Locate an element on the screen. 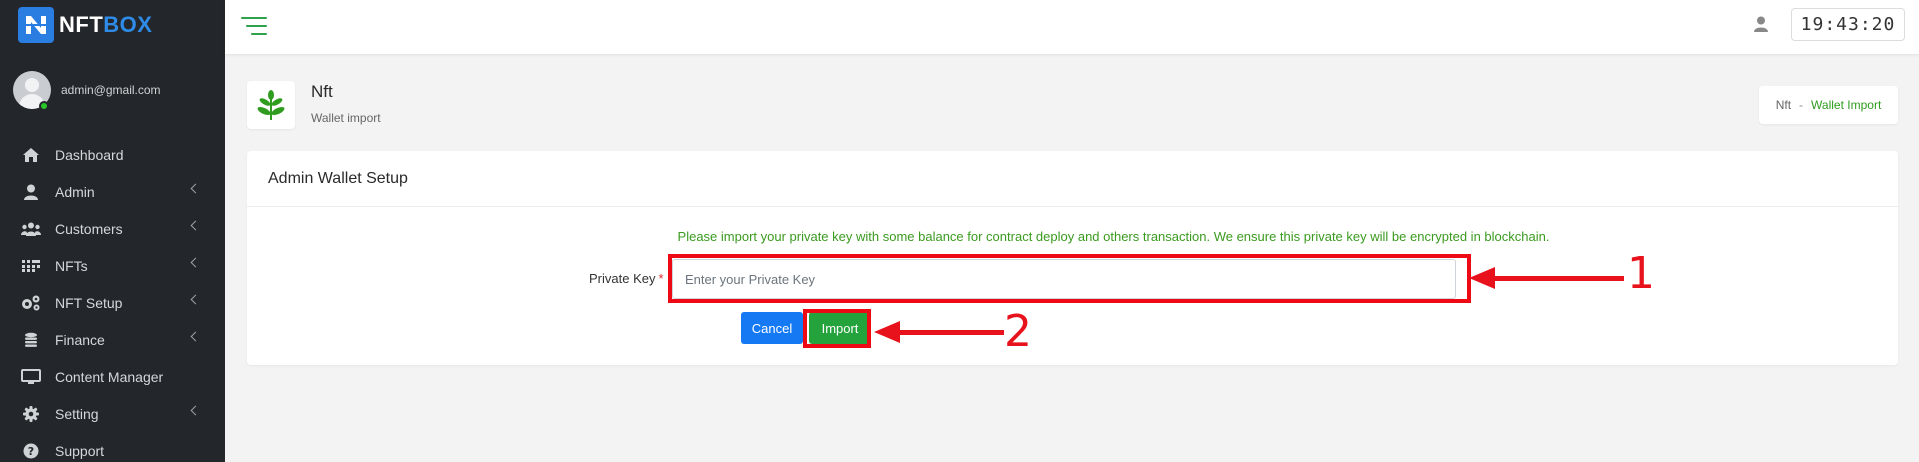 The height and width of the screenshot is (462, 1919). sidebar-item-label: Finance is located at coordinates (80, 339).